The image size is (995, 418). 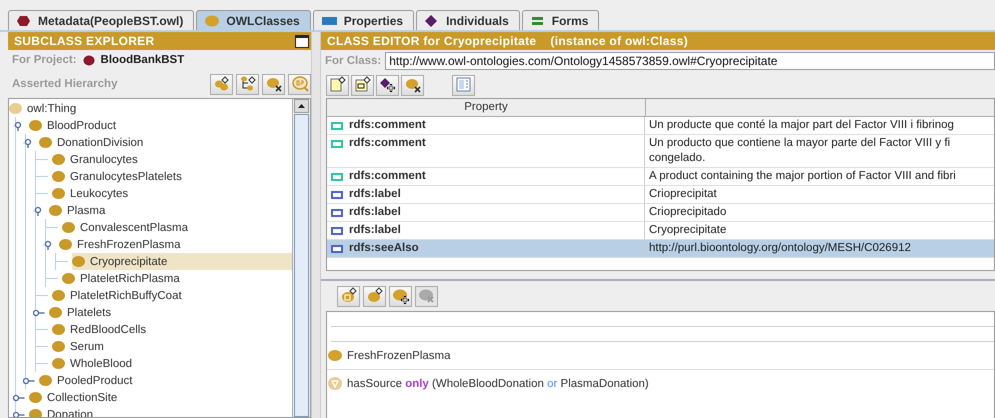 What do you see at coordinates (683, 194) in the screenshot?
I see `property-value: Crioprecipitat` at bounding box center [683, 194].